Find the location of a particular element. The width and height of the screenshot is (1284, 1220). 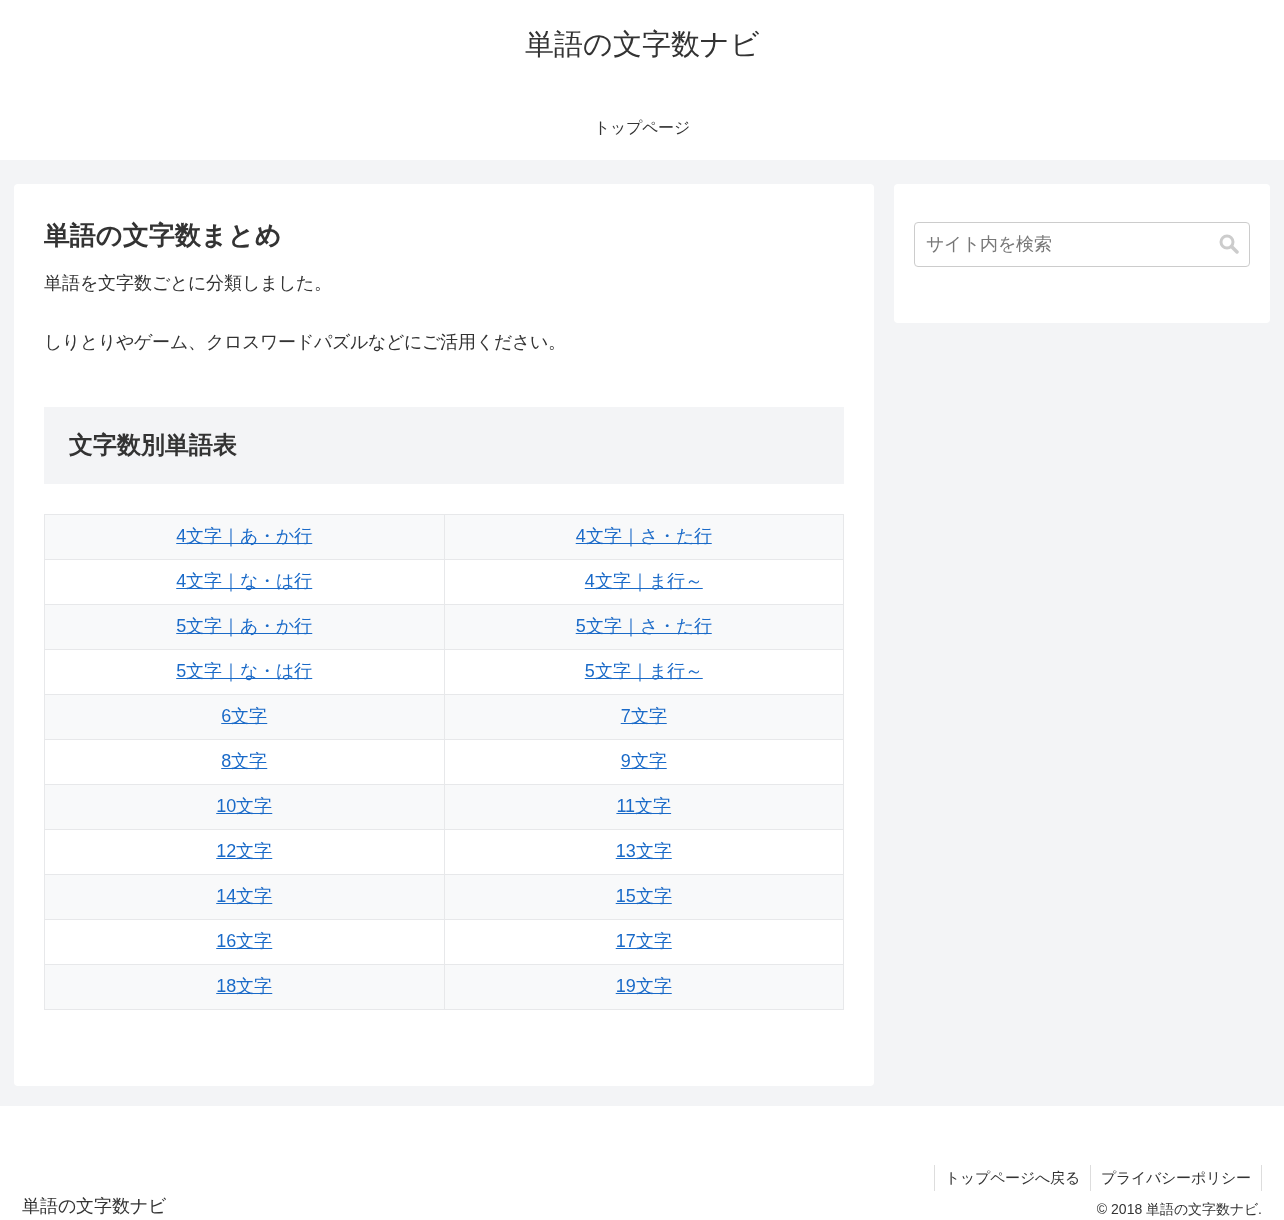

footer-site-name: 単語の文字数ナビ is located at coordinates (94, 1206).